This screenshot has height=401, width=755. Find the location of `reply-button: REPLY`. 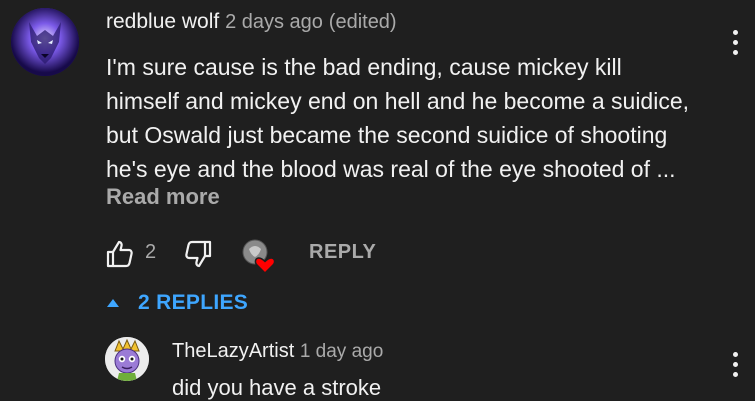

reply-button: REPLY is located at coordinates (342, 252).